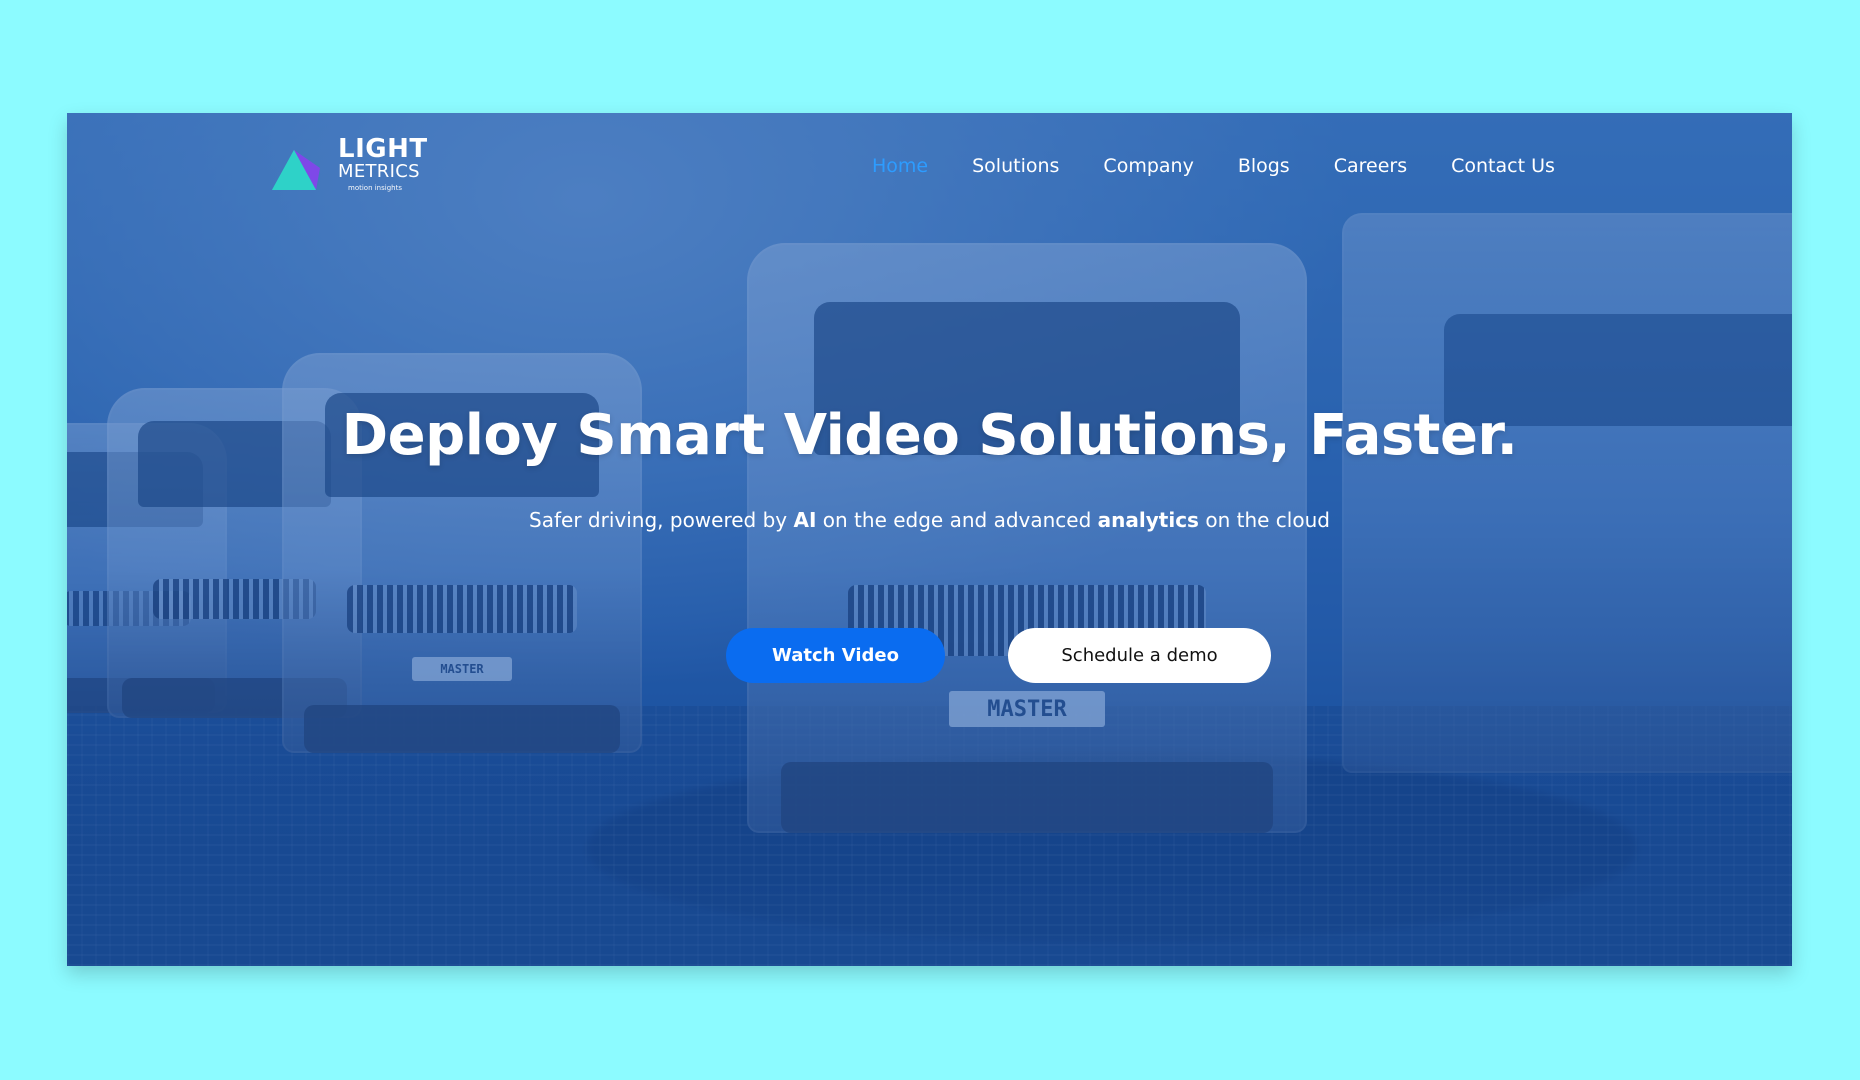 The height and width of the screenshot is (1080, 1860). I want to click on nav-blogs: Blogs, so click(1264, 166).